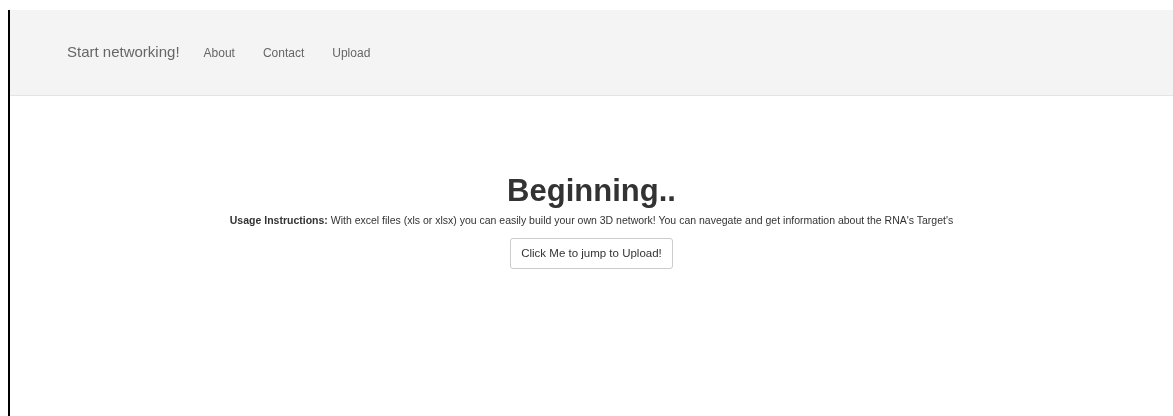  I want to click on page-heading: Beginning.., so click(591, 191).